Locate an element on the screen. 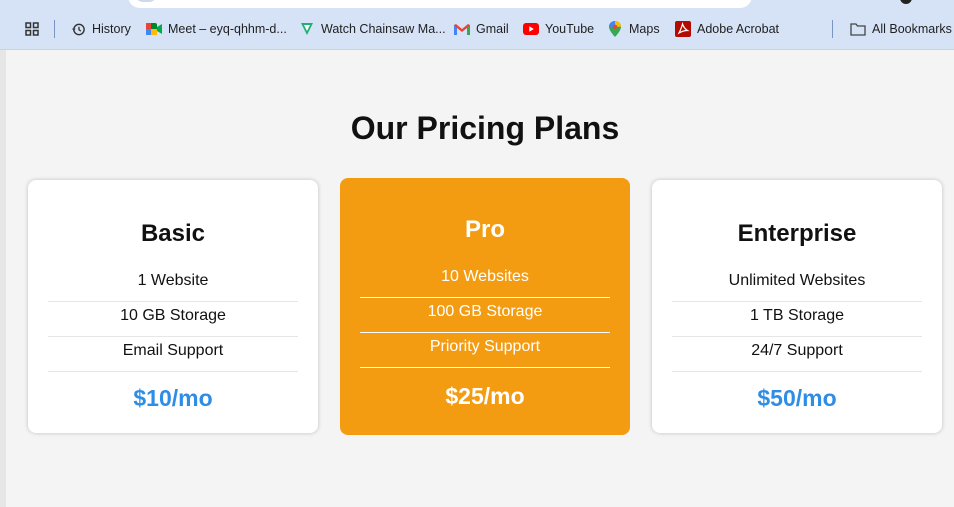 This screenshot has height=507, width=954. feature-item: 1 Website is located at coordinates (173, 285).